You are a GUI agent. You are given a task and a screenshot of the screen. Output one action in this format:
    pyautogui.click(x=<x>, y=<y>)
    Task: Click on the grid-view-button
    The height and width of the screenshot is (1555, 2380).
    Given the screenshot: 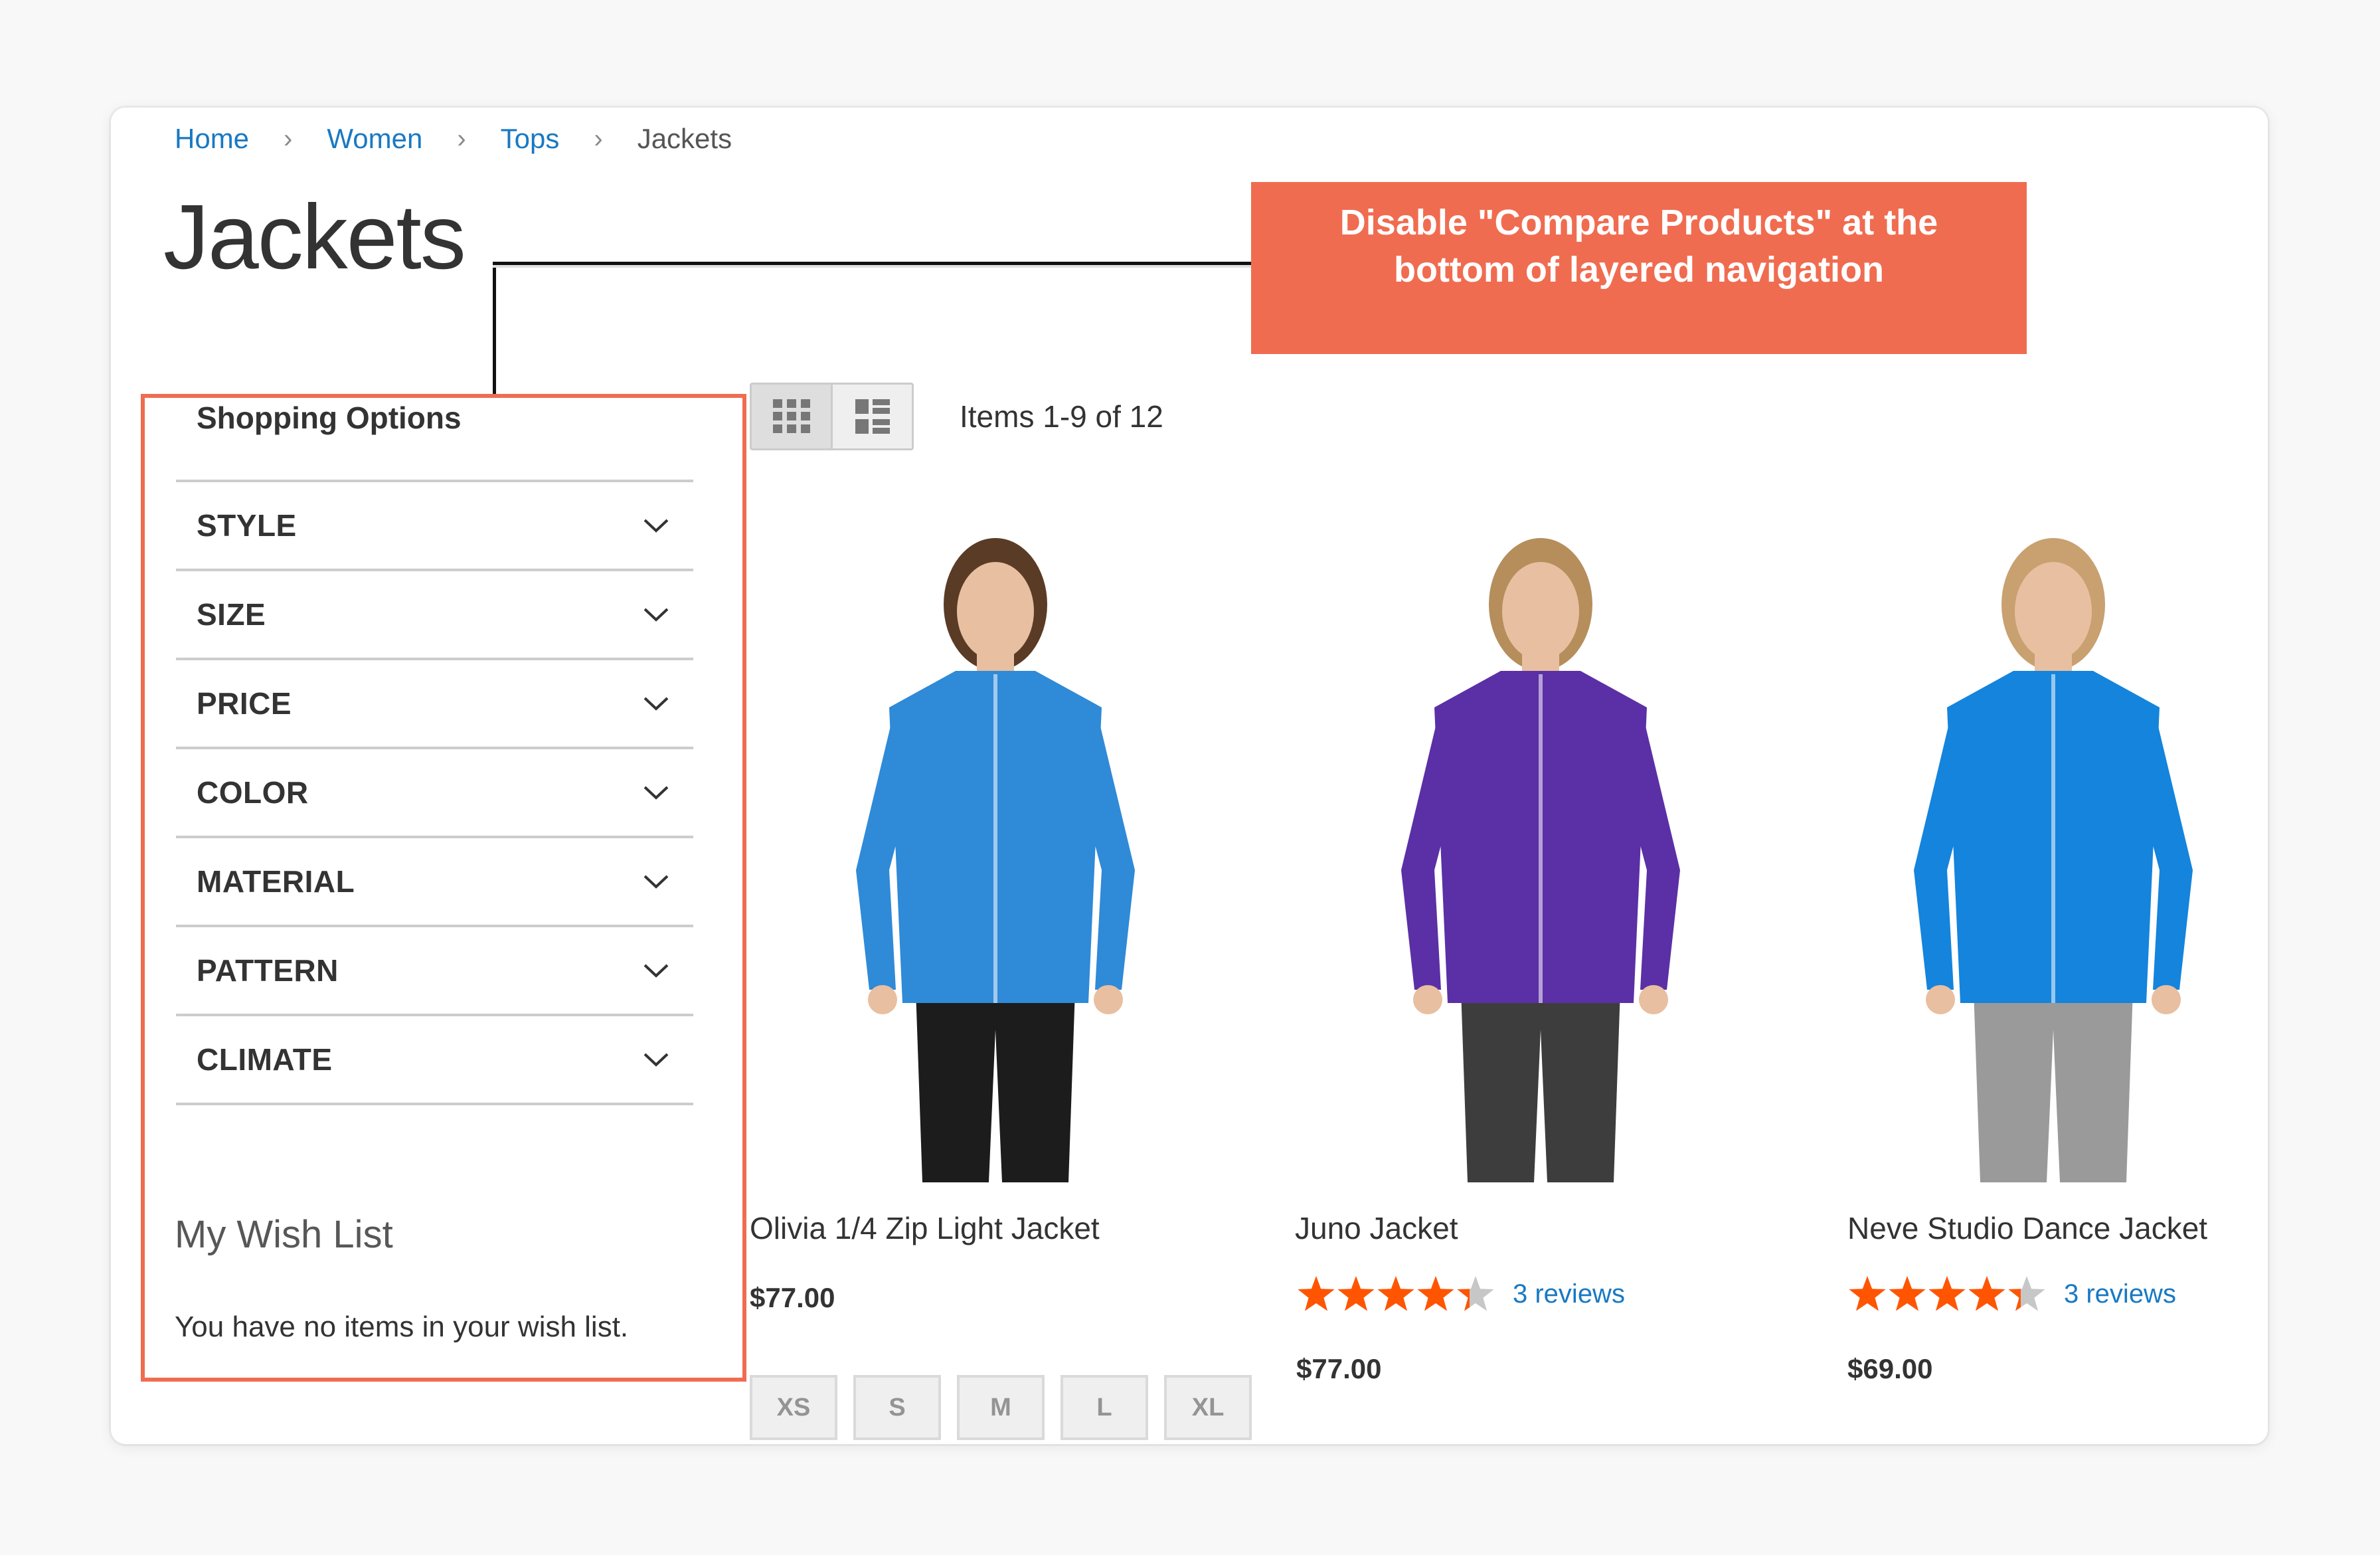 What is the action you would take?
    pyautogui.click(x=792, y=416)
    